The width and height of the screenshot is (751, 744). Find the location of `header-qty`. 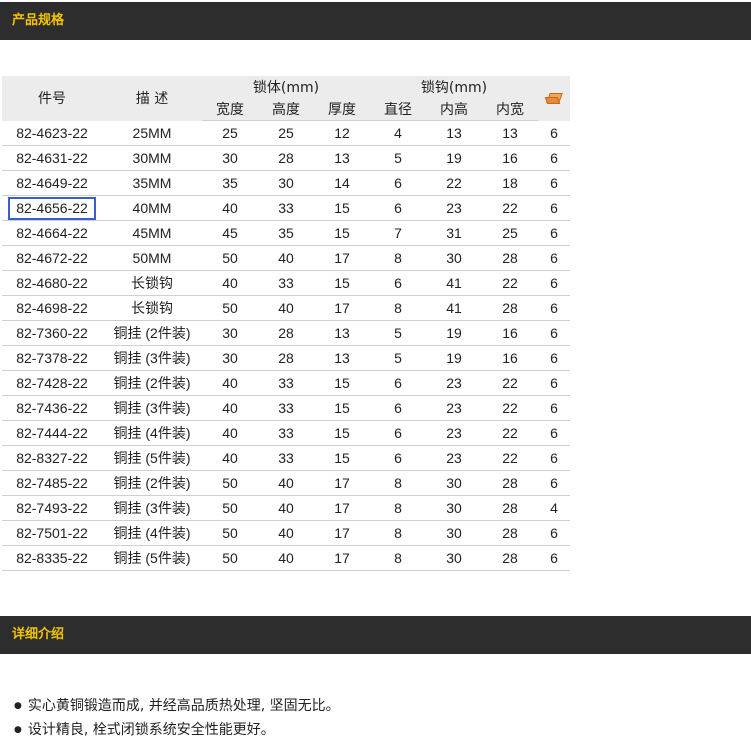

header-qty is located at coordinates (554, 98).